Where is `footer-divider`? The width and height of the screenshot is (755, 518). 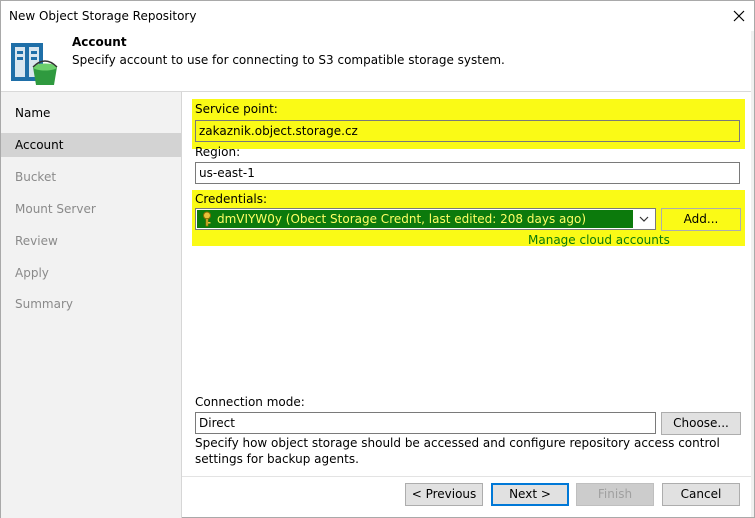 footer-divider is located at coordinates (468, 476).